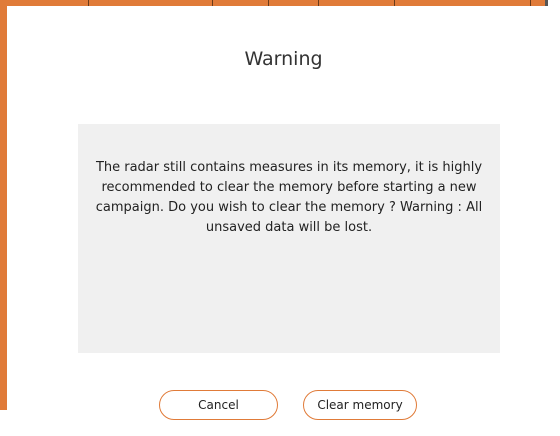  Describe the element at coordinates (283, 59) in the screenshot. I see `dialog-title: Warning` at that location.